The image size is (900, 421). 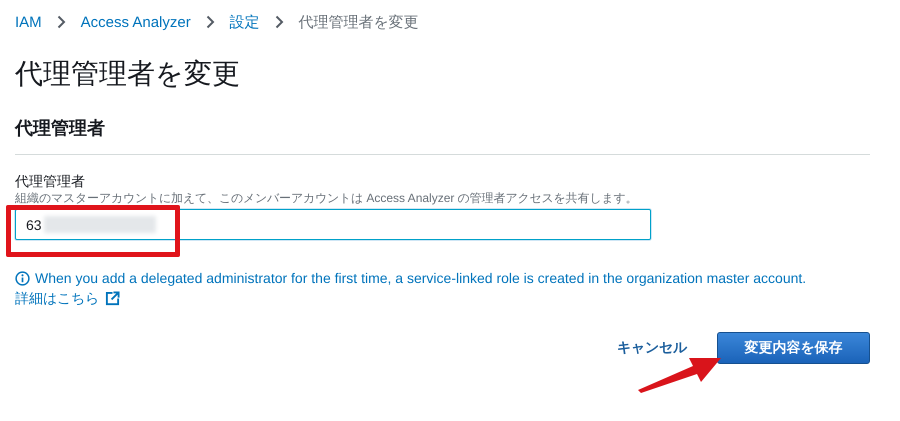 What do you see at coordinates (327, 198) in the screenshot?
I see `field-description: 組織のマスターアカウントに加えて、このメンバーアカウントは Access Analyzer の管理者アクセスを共有します。` at bounding box center [327, 198].